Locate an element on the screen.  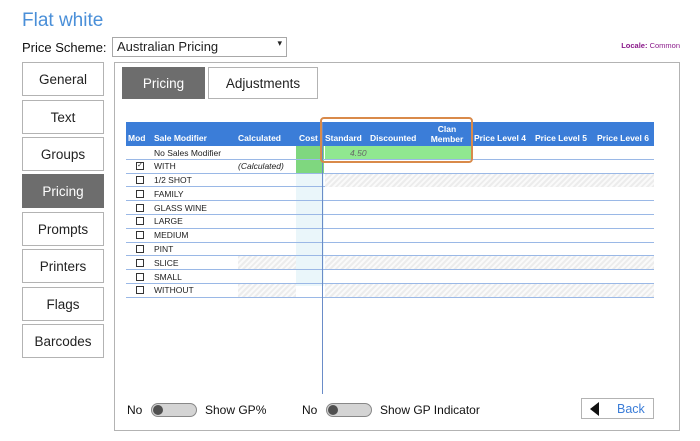
tab-adjustments: Adjustments is located at coordinates (263, 83).